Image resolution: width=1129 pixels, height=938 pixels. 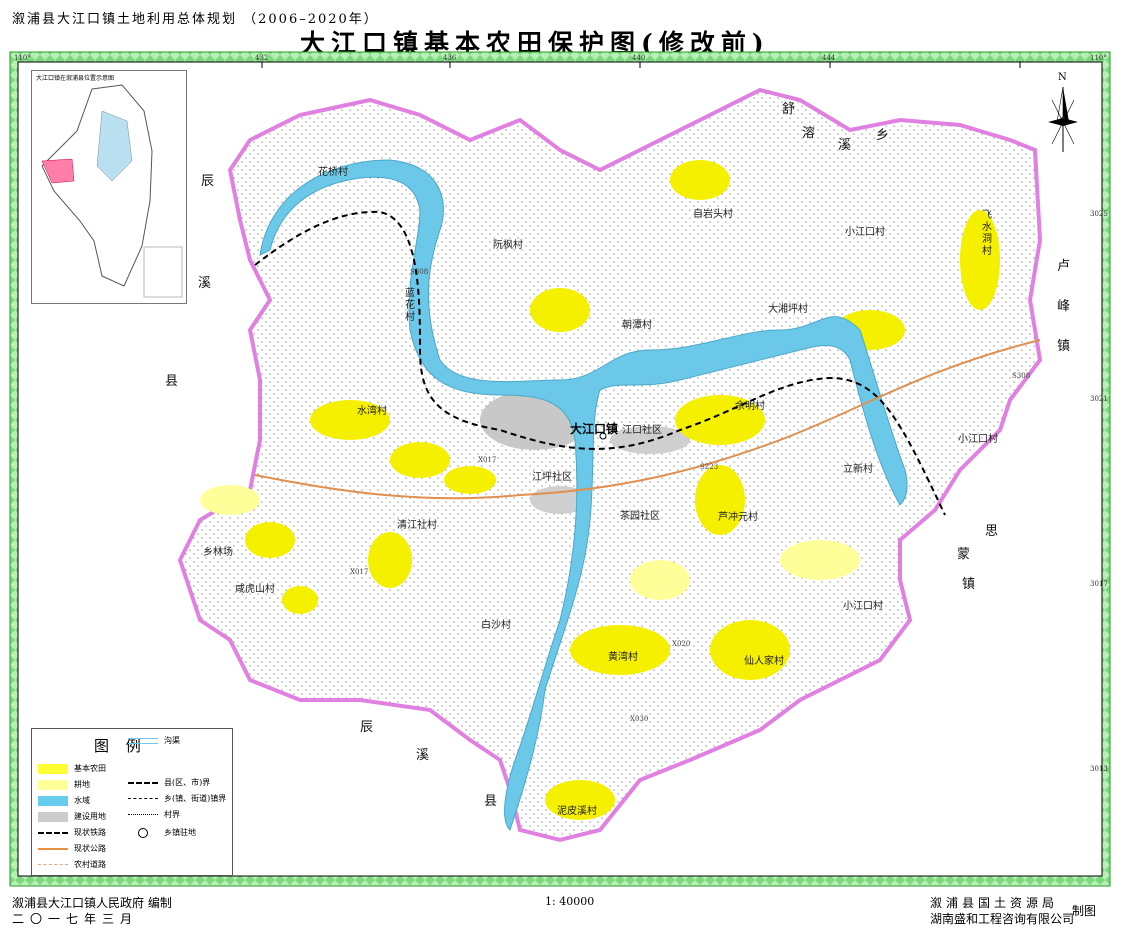 What do you see at coordinates (639, 719) in the screenshot?
I see `road-label: X030` at bounding box center [639, 719].